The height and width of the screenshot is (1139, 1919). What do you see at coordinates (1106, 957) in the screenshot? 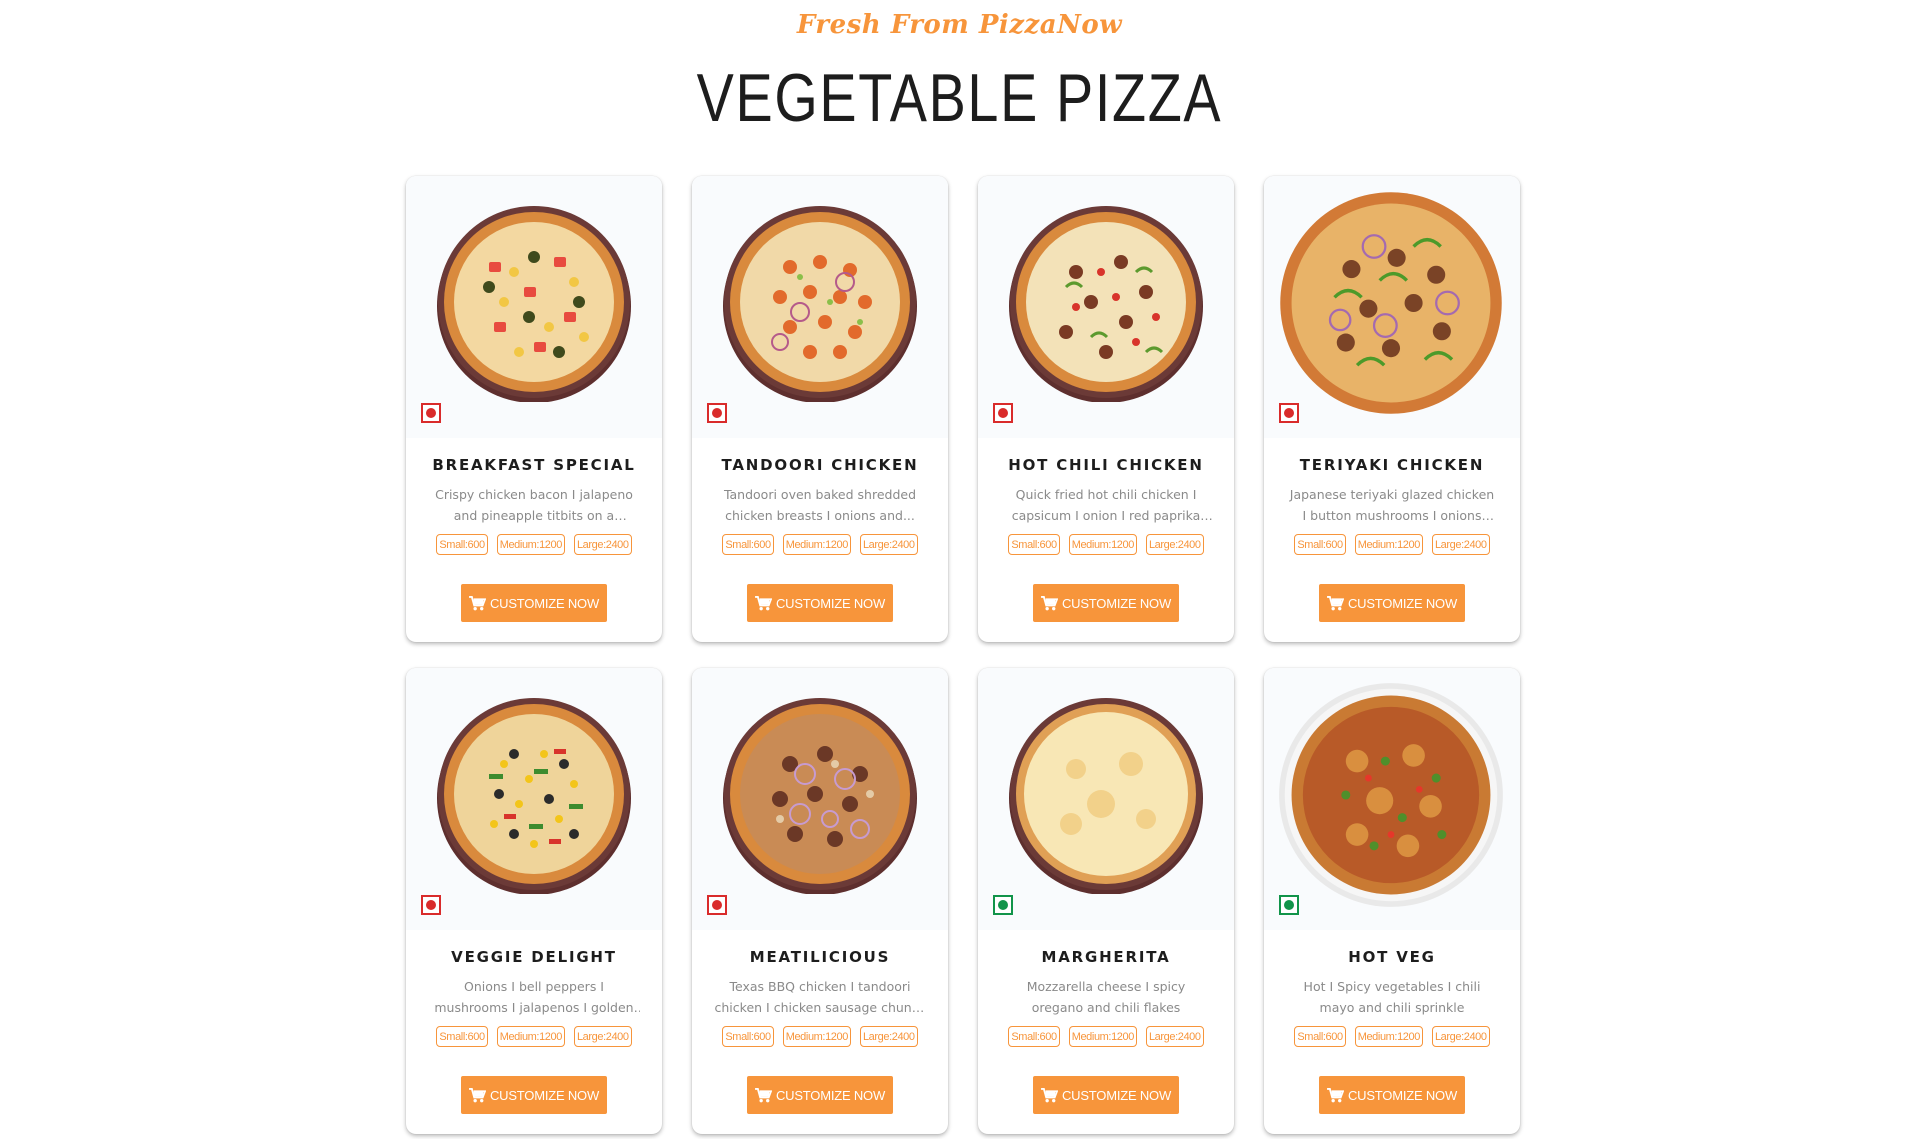
I see `product-name: MARGHERITA` at bounding box center [1106, 957].